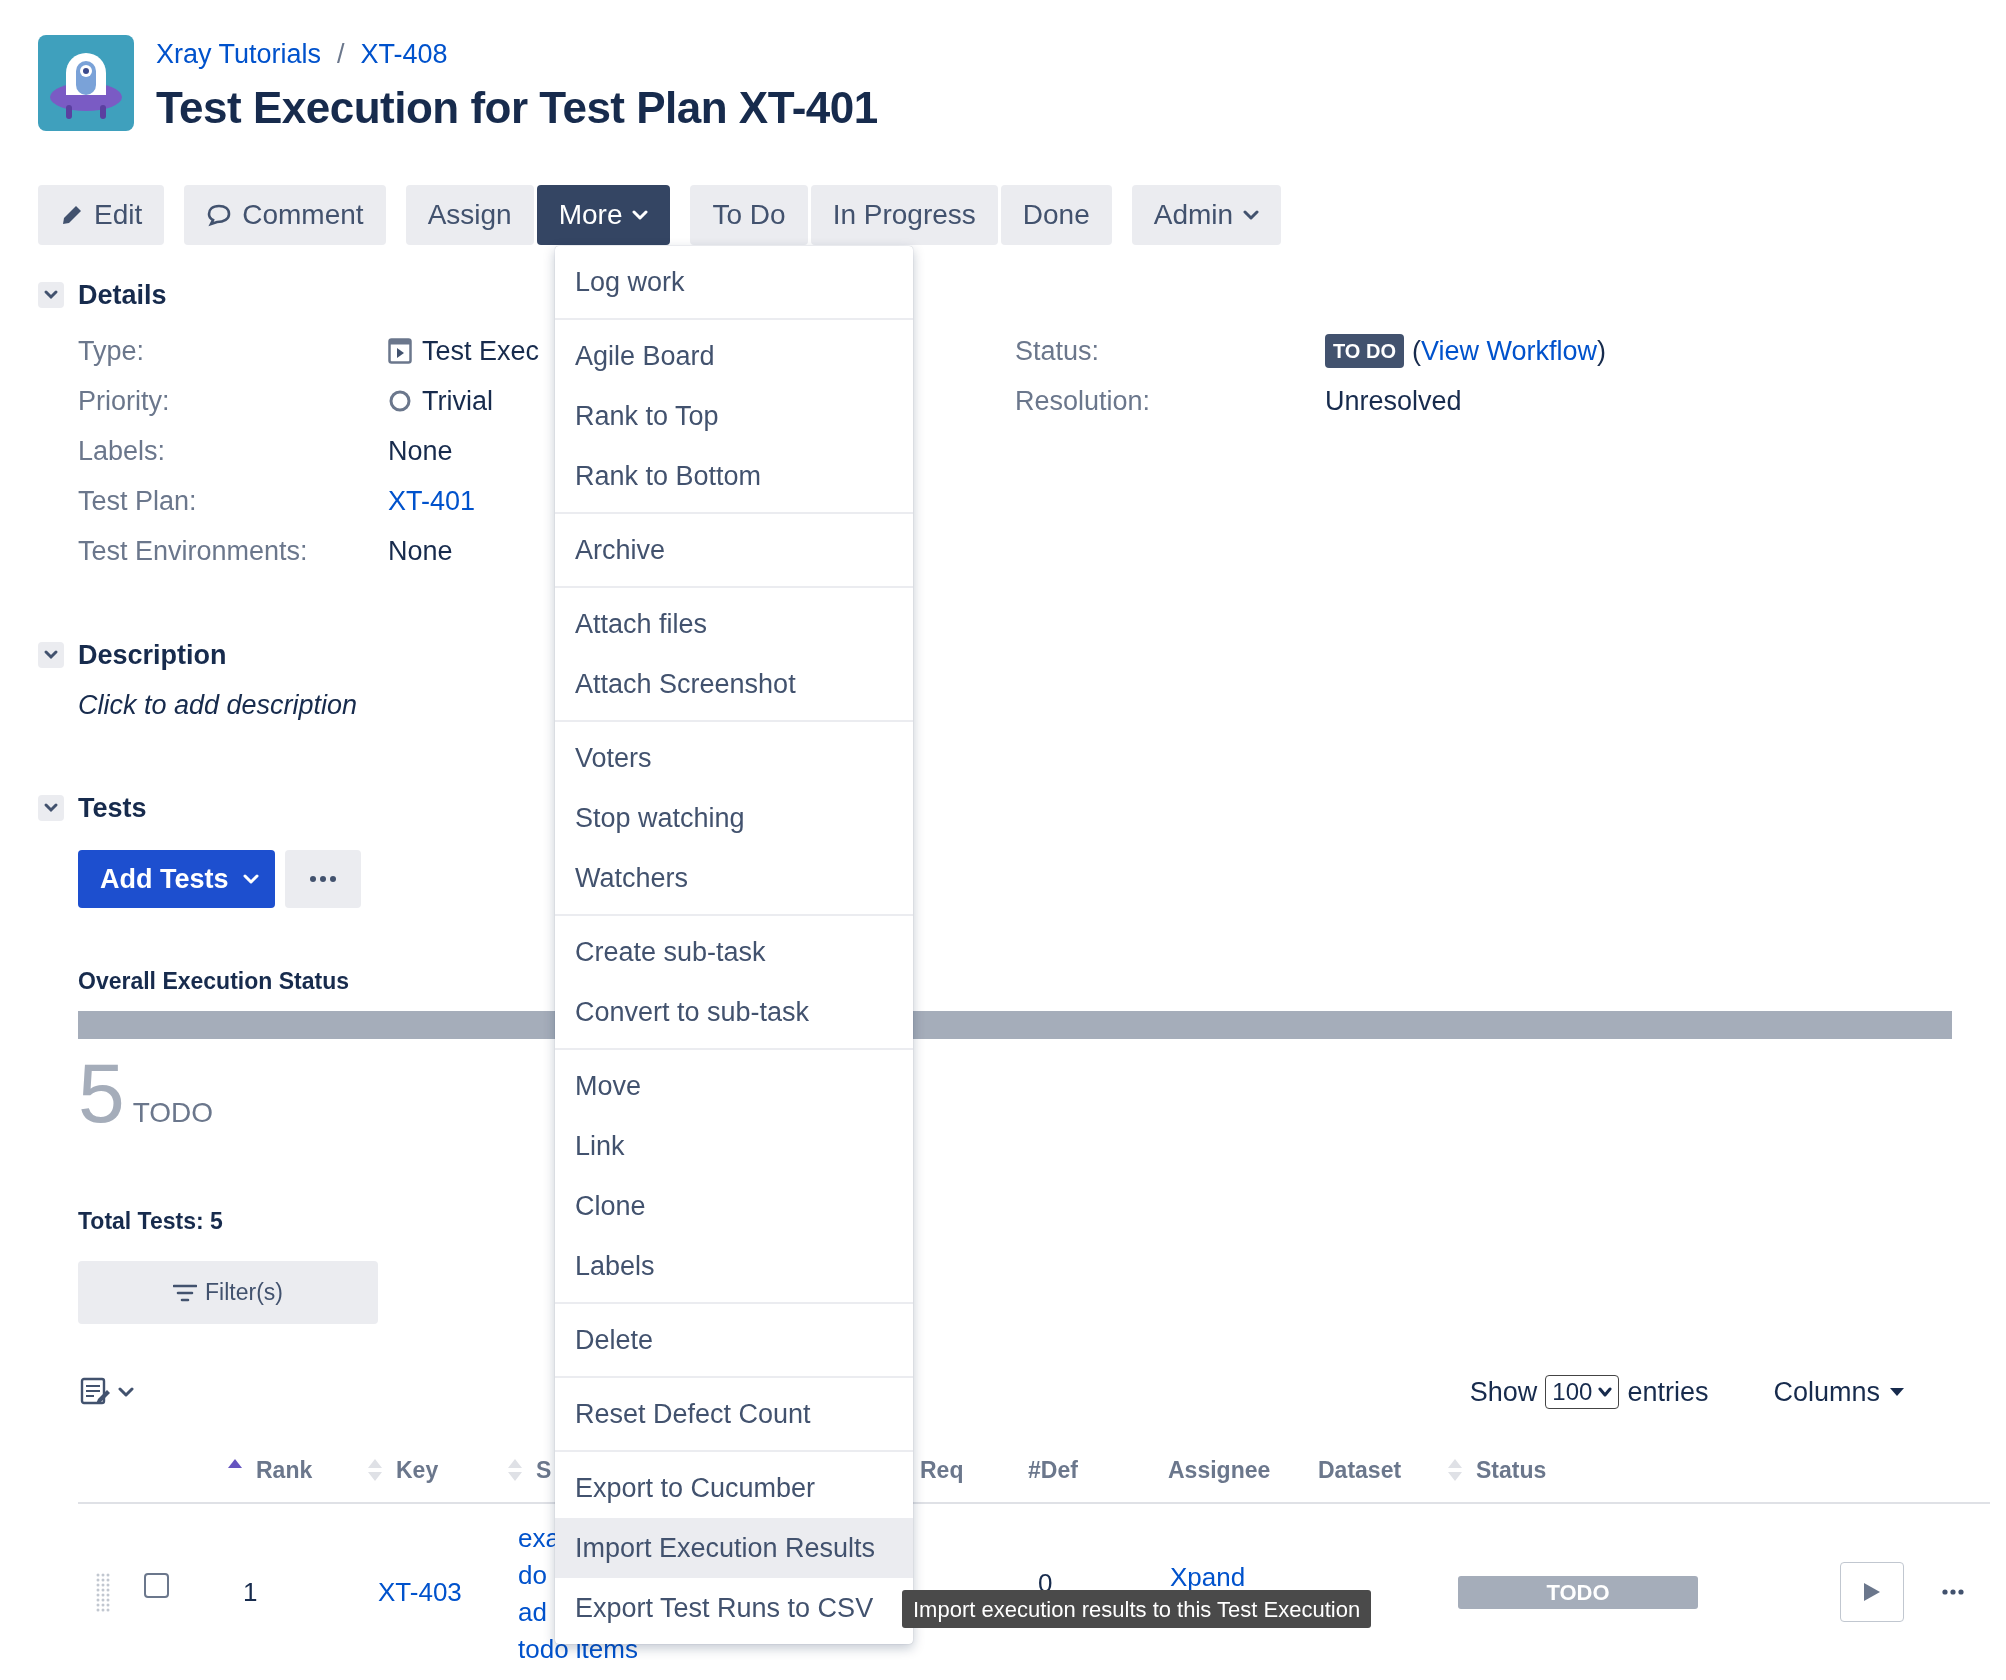 Image resolution: width=2006 pixels, height=1680 pixels. What do you see at coordinates (734, 1086) in the screenshot?
I see `menu-item: Move` at bounding box center [734, 1086].